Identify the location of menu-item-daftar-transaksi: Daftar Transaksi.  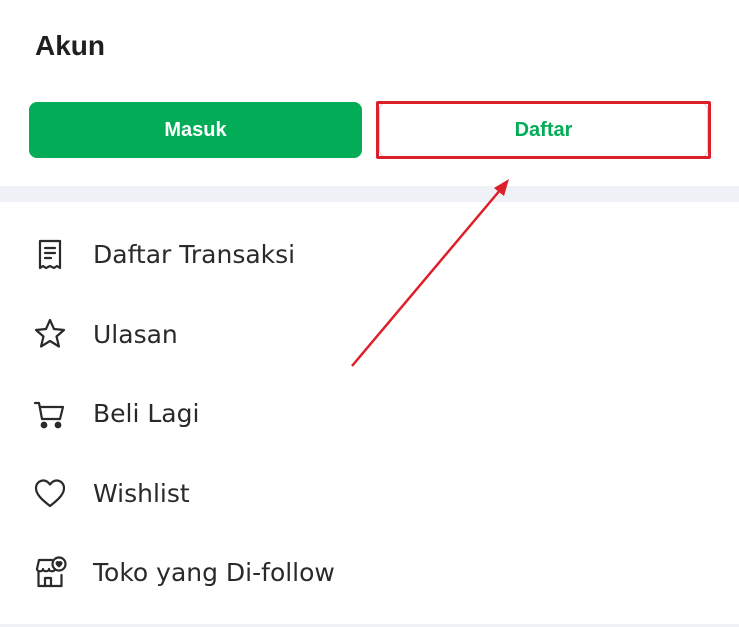
(369, 255).